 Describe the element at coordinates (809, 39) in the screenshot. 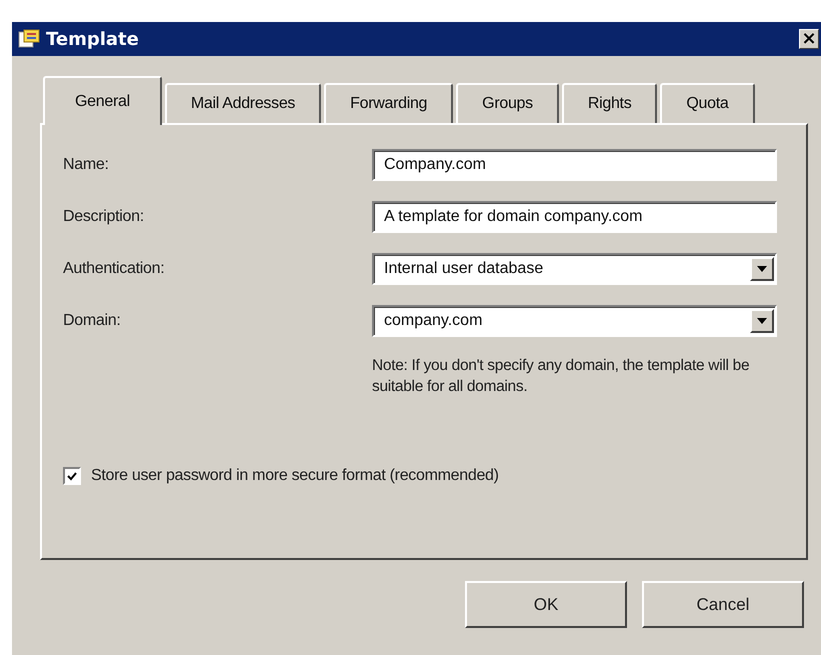

I see `close-button: ×` at that location.